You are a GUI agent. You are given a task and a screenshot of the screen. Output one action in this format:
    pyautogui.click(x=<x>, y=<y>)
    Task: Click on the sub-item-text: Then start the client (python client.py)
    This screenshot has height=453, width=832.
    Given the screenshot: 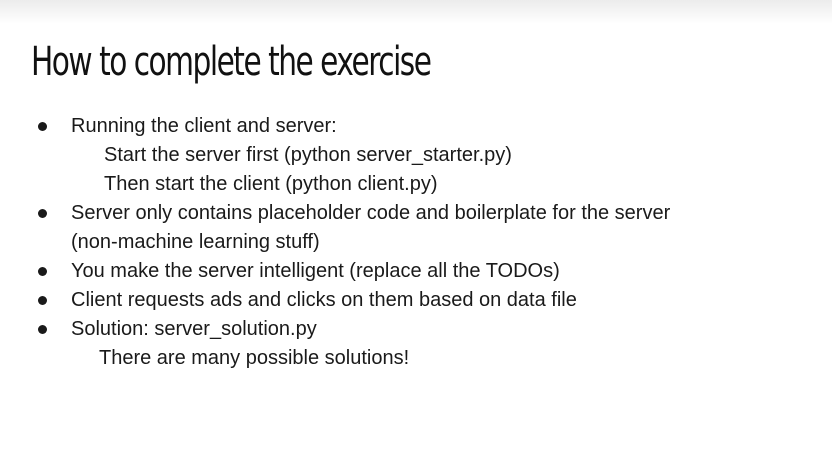 What is the action you would take?
    pyautogui.click(x=271, y=184)
    